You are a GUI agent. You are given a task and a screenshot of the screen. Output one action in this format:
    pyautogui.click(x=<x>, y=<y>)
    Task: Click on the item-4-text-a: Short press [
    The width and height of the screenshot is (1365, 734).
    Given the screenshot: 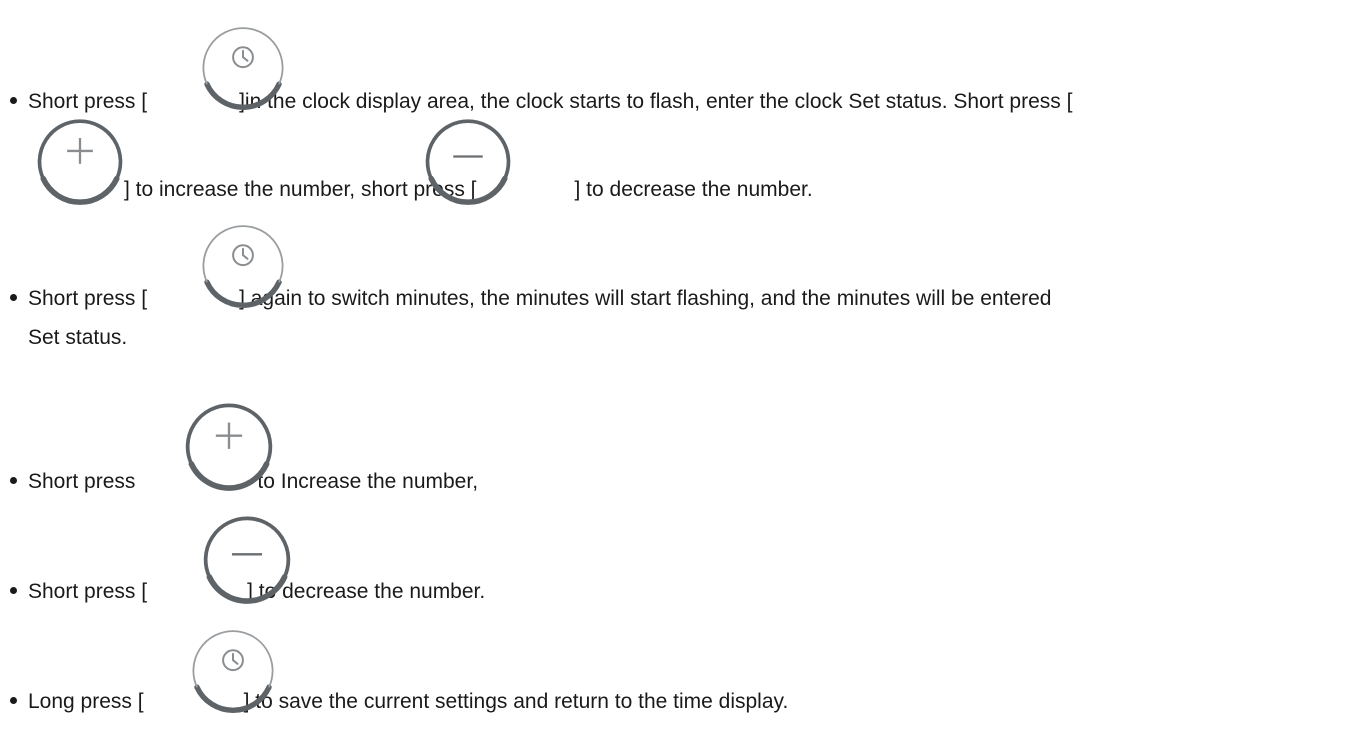 What is the action you would take?
    pyautogui.click(x=88, y=591)
    